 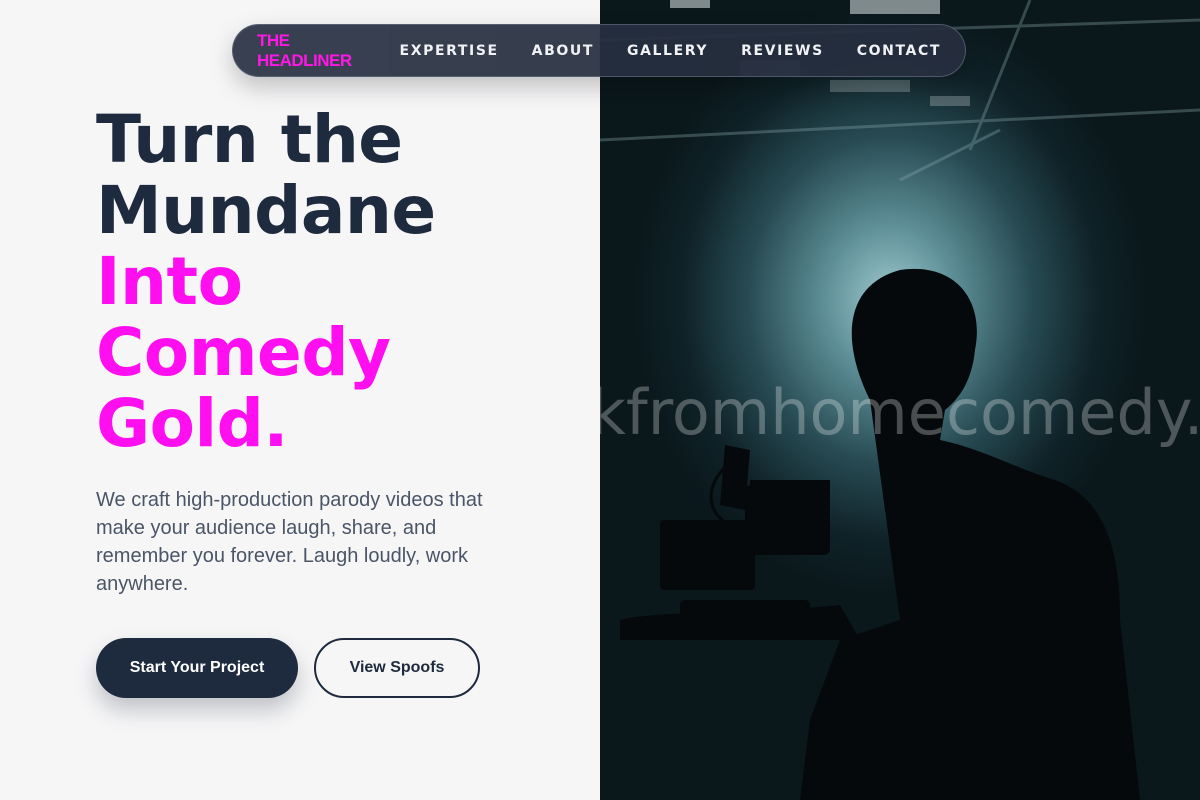 I want to click on headline-line-3: Into, so click(x=169, y=281).